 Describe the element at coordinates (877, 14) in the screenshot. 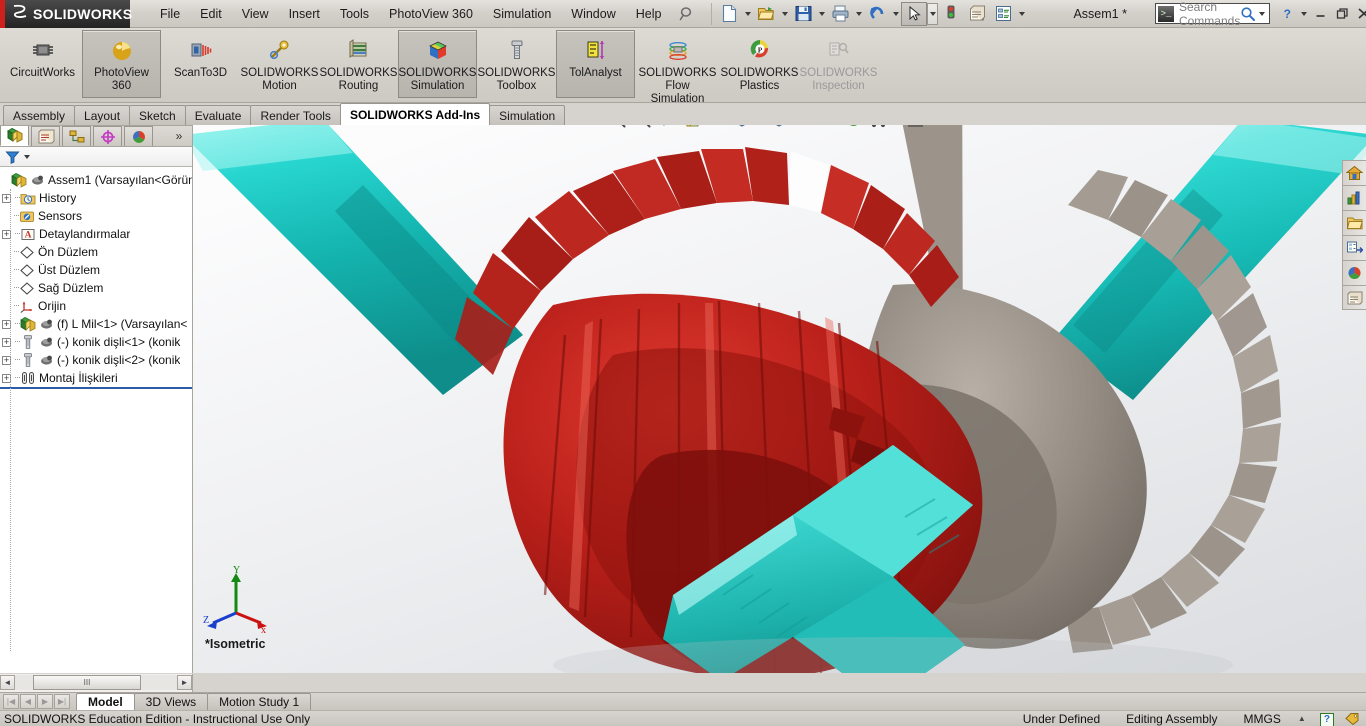

I see `undo-icon` at that location.